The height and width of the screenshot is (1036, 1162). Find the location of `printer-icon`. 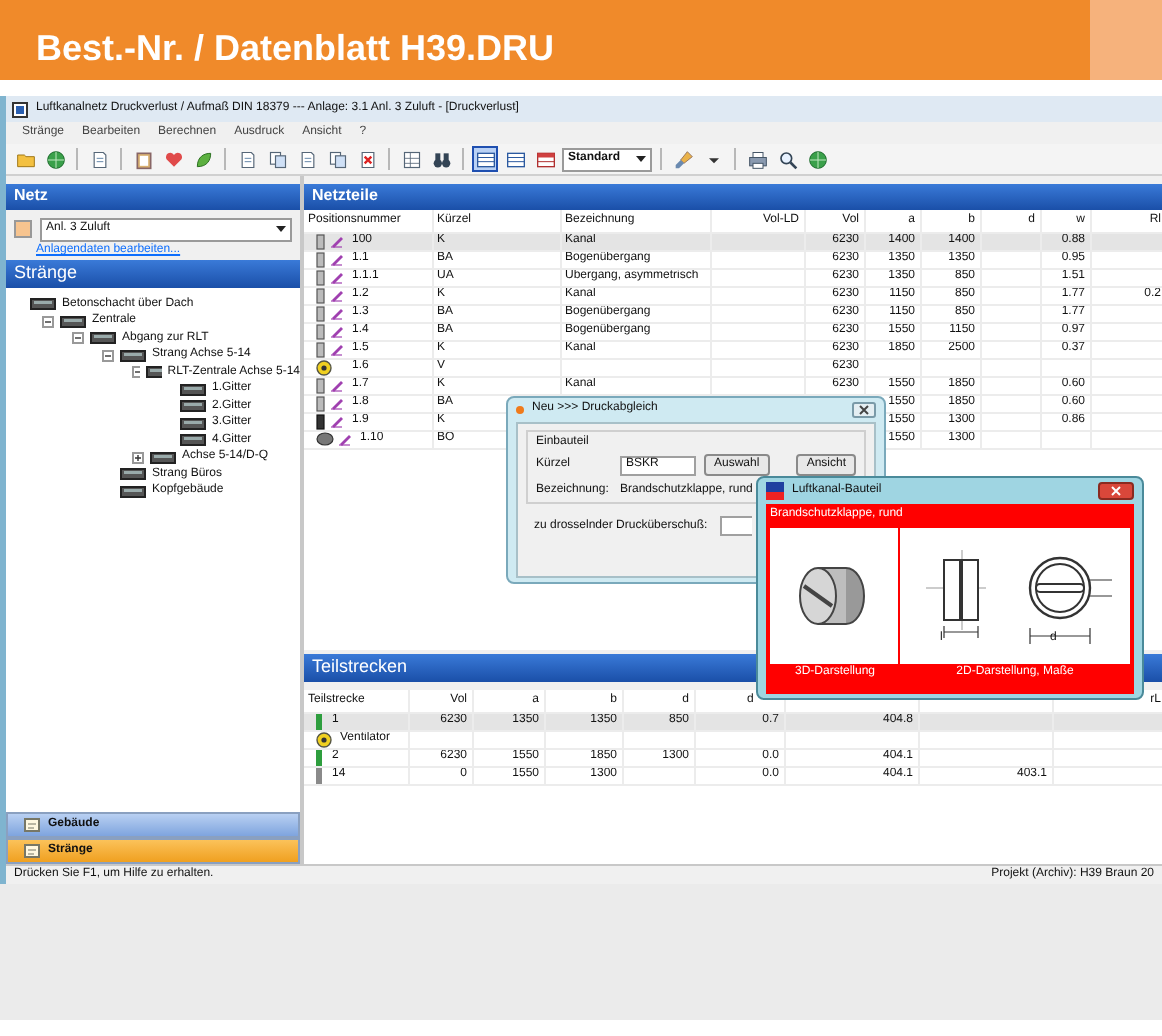

printer-icon is located at coordinates (757, 159).